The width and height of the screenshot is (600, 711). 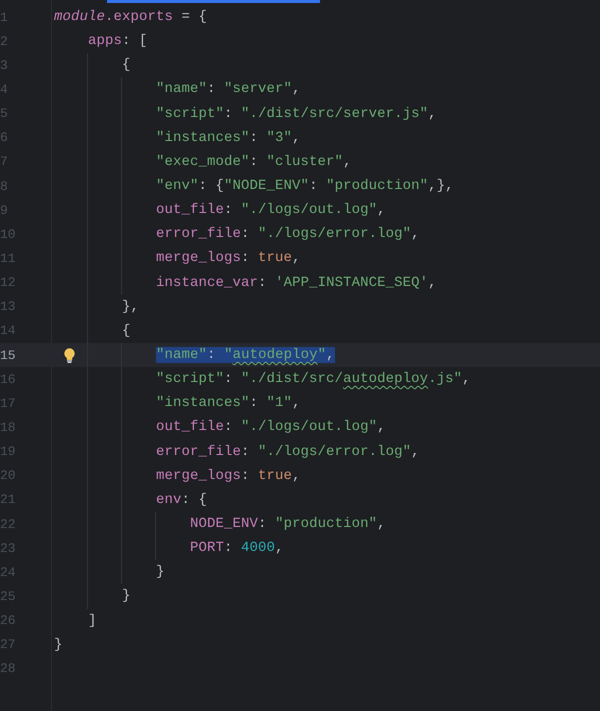 I want to click on code-line: },, so click(x=130, y=307).